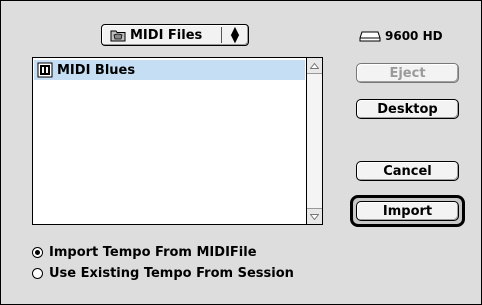 The height and width of the screenshot is (305, 482). I want to click on popup-arrows-icon: ▲ ▼, so click(235, 34).